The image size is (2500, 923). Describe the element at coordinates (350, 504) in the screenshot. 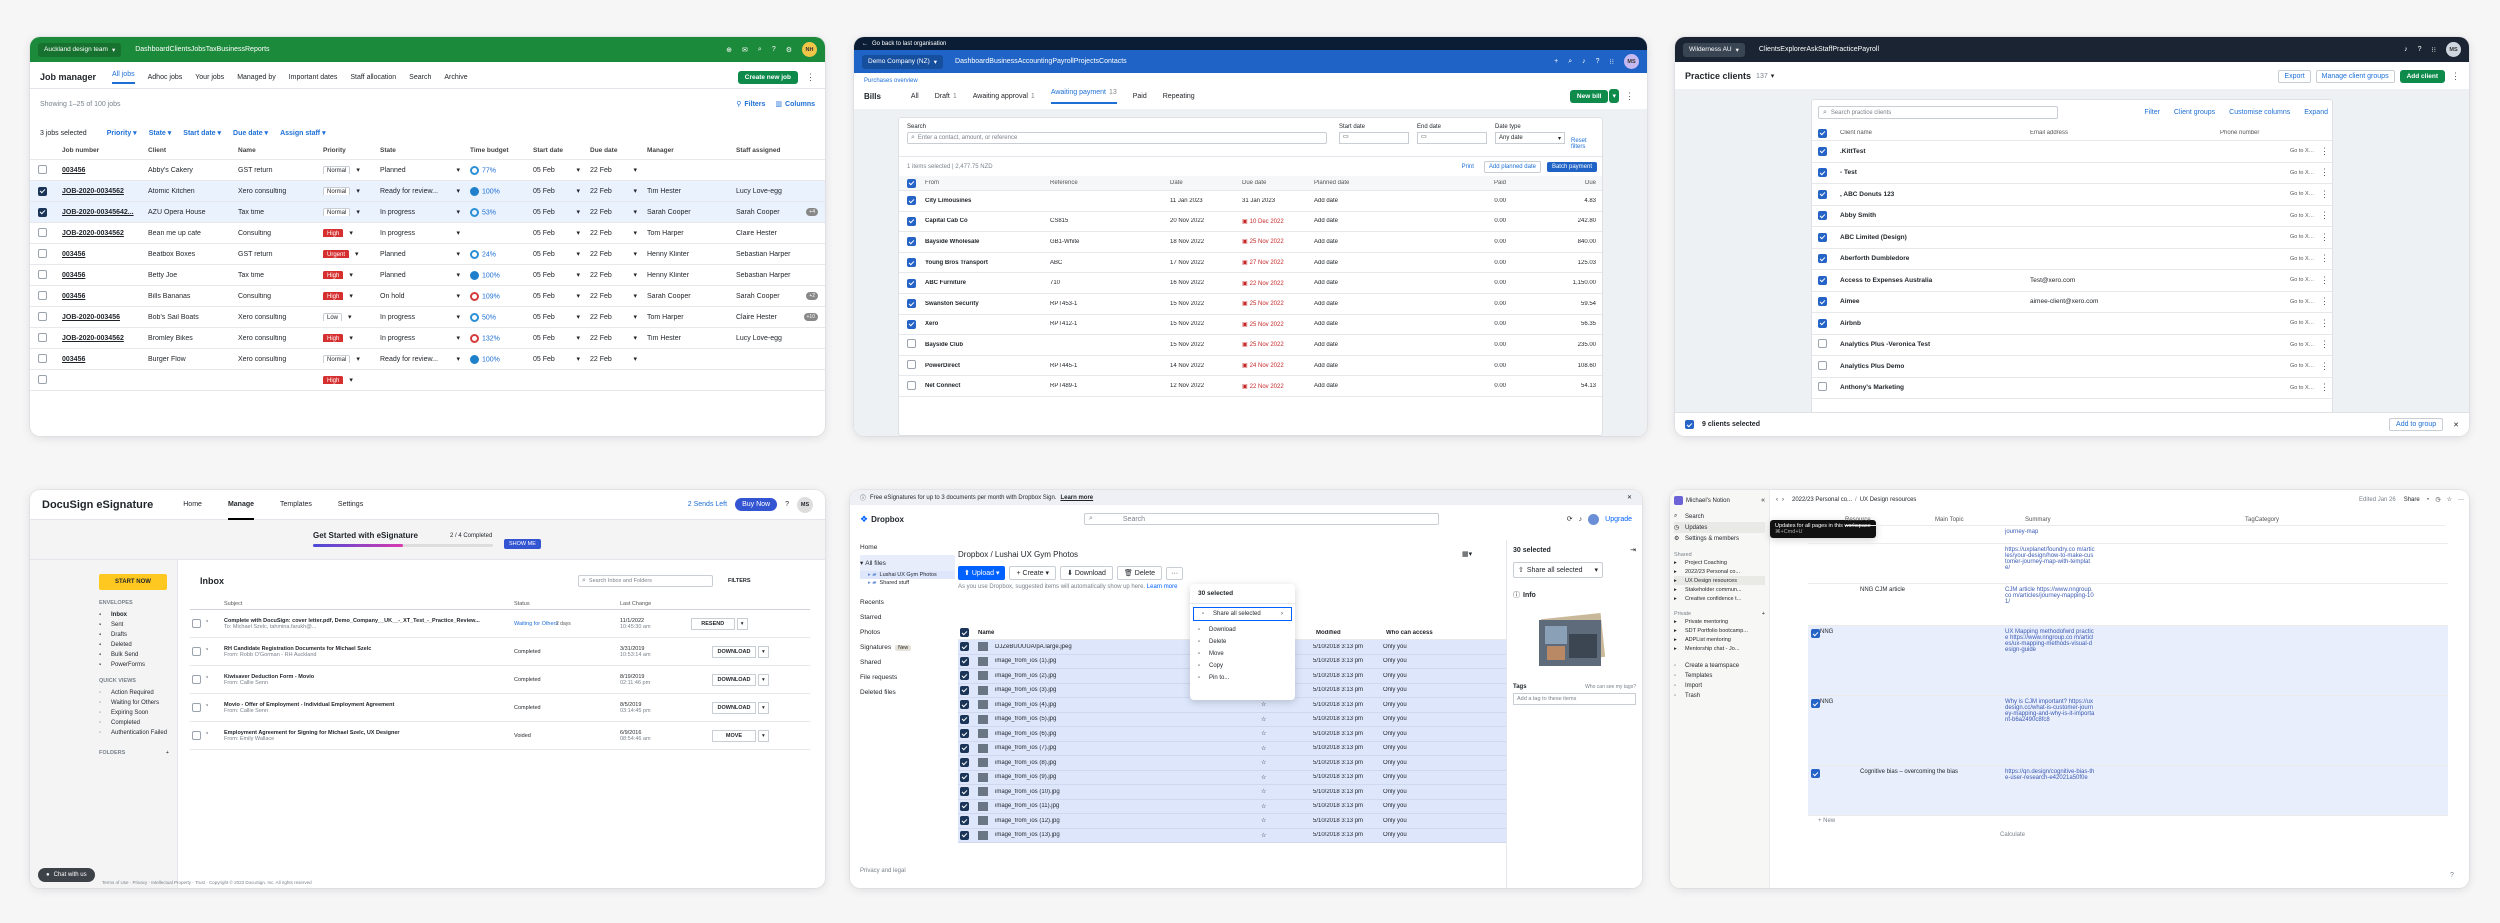

I see `nav-settings: Settings` at that location.